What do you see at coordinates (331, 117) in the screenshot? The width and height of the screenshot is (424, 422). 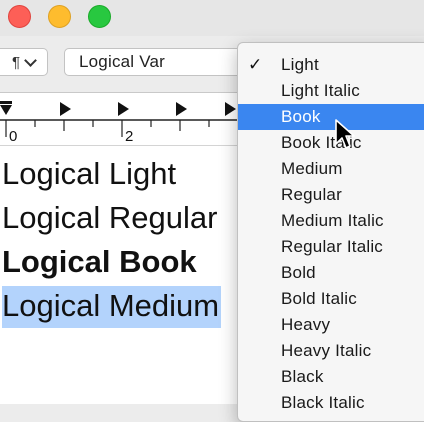 I see `menu-item-book: Book` at bounding box center [331, 117].